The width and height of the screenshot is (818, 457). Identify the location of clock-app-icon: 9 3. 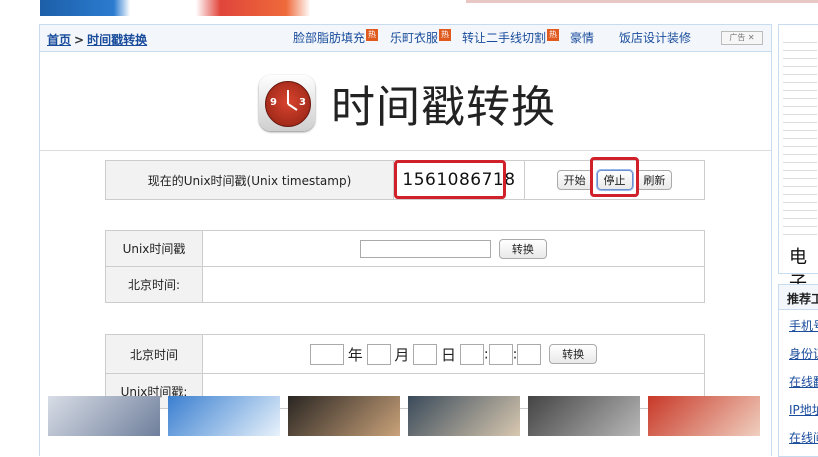
(287, 103).